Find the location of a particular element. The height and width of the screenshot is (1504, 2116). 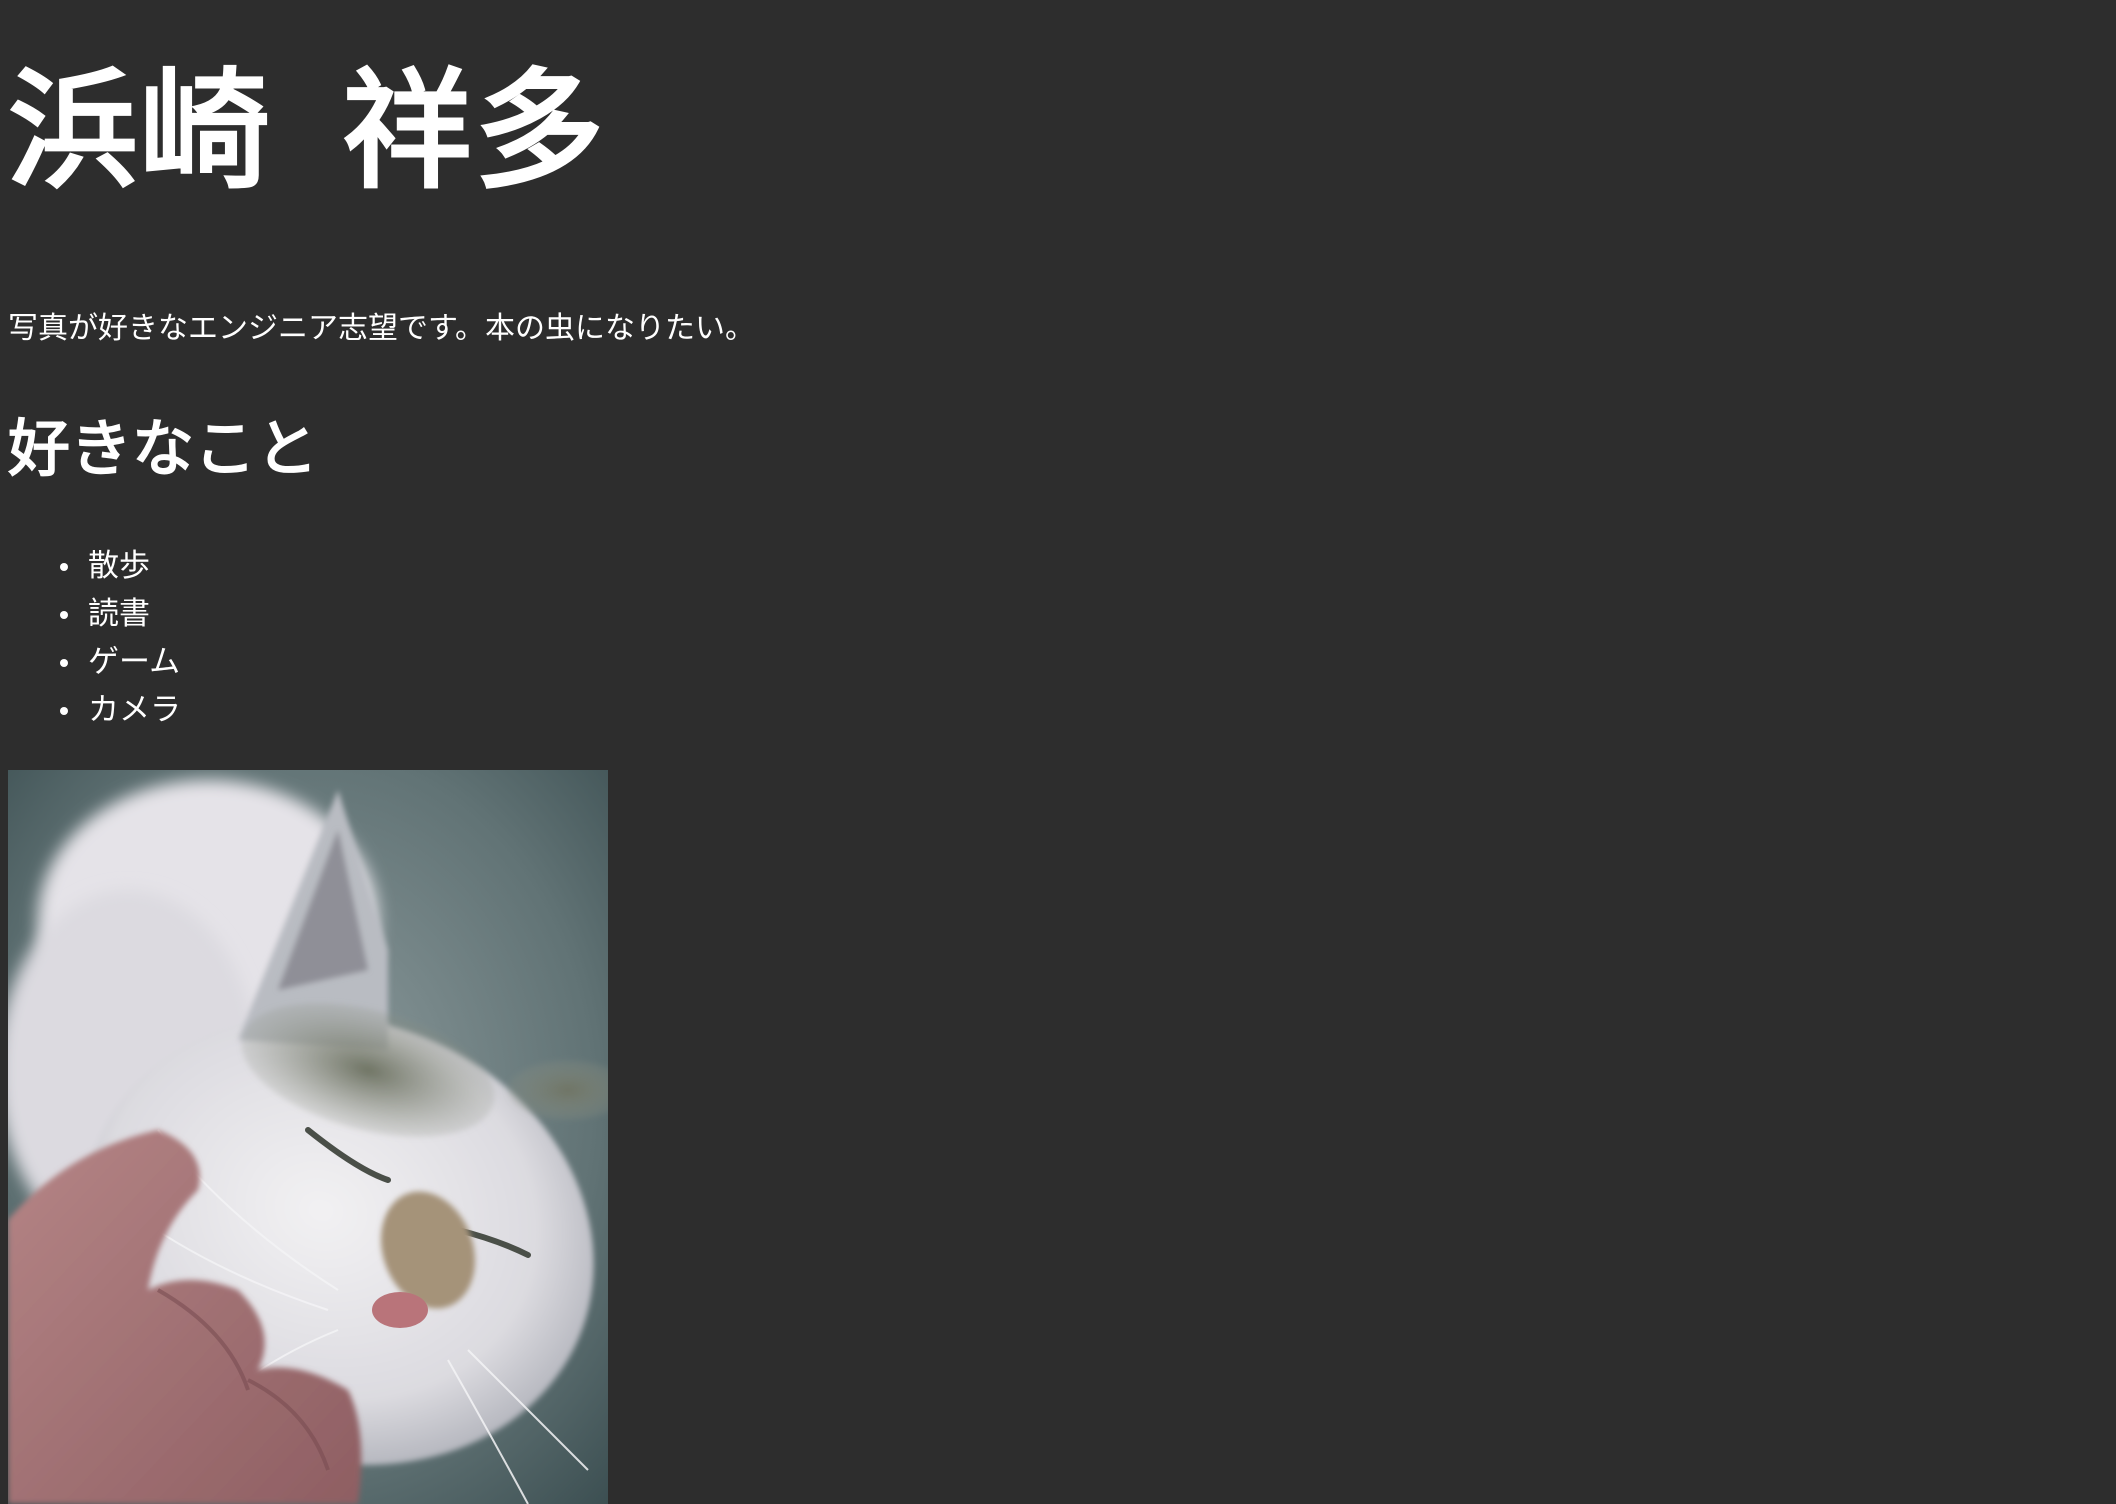

list-item-label: 読書 is located at coordinates (119, 614).